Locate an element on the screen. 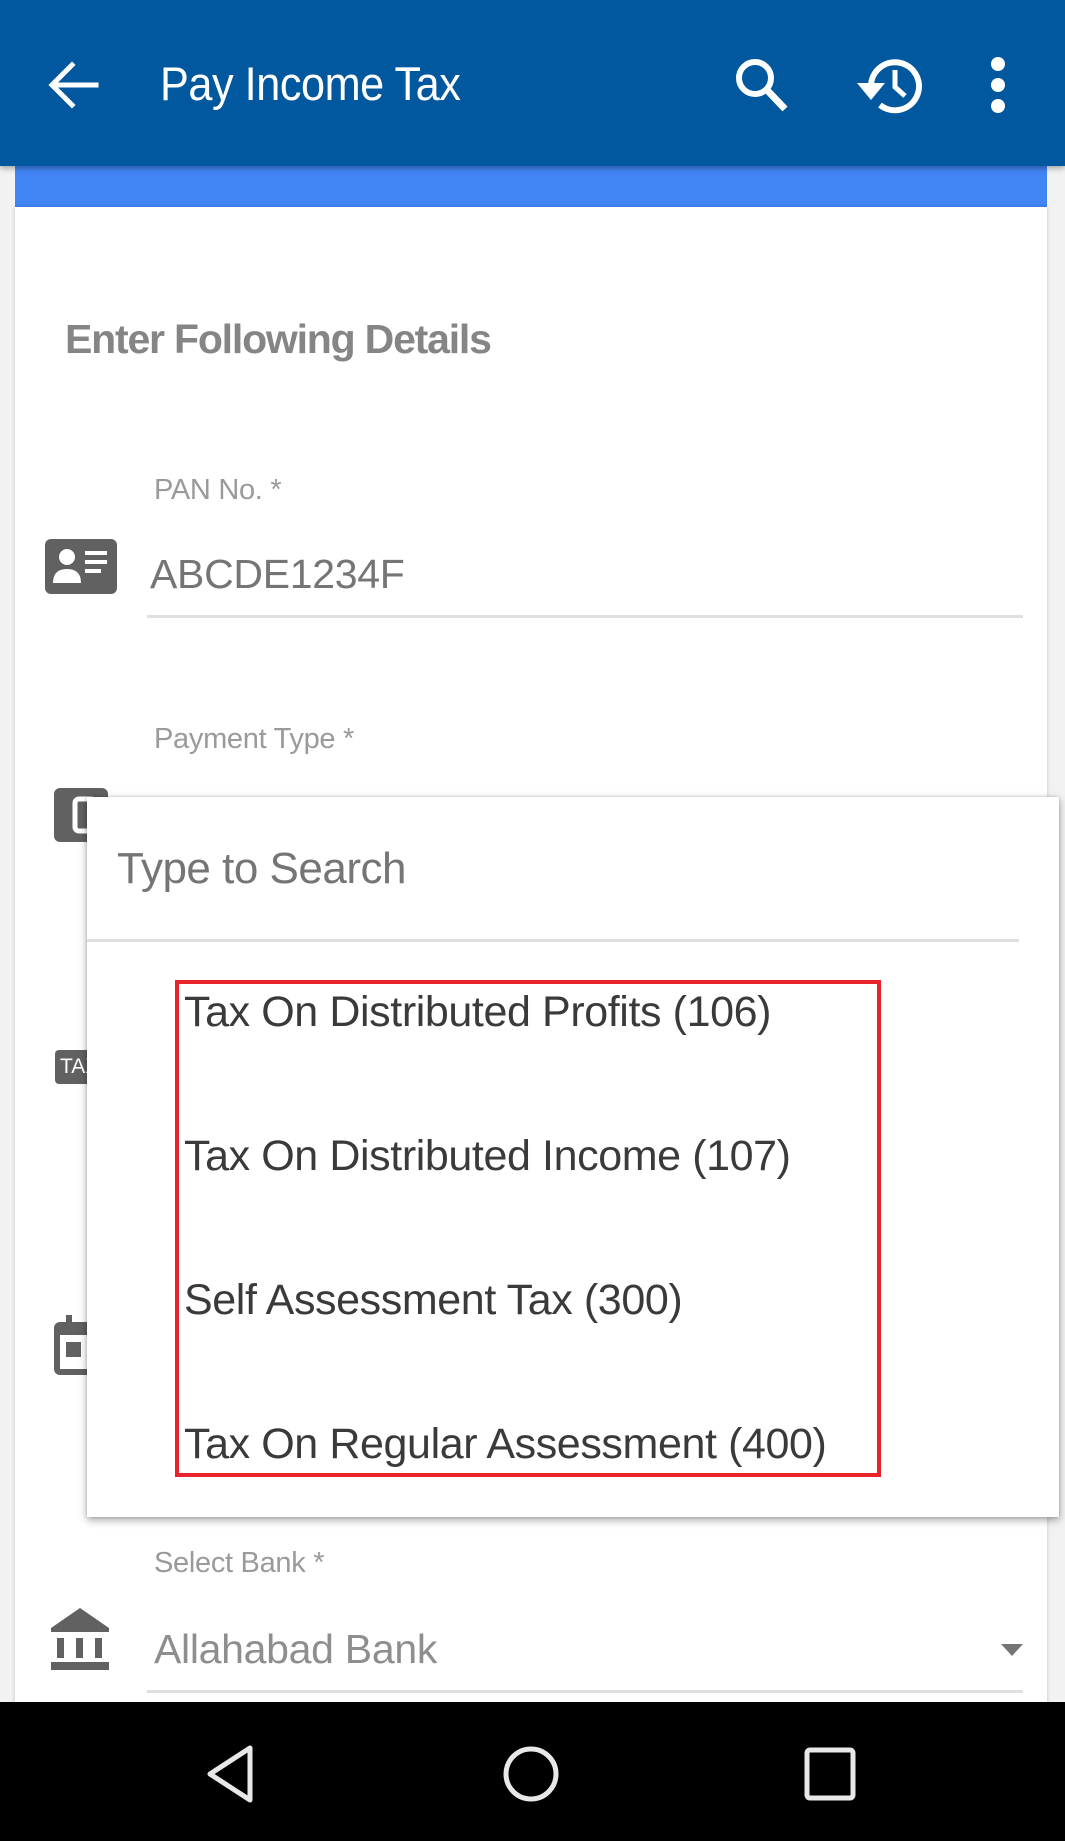 This screenshot has width=1065, height=1841. nav-home-button is located at coordinates (531, 1773).